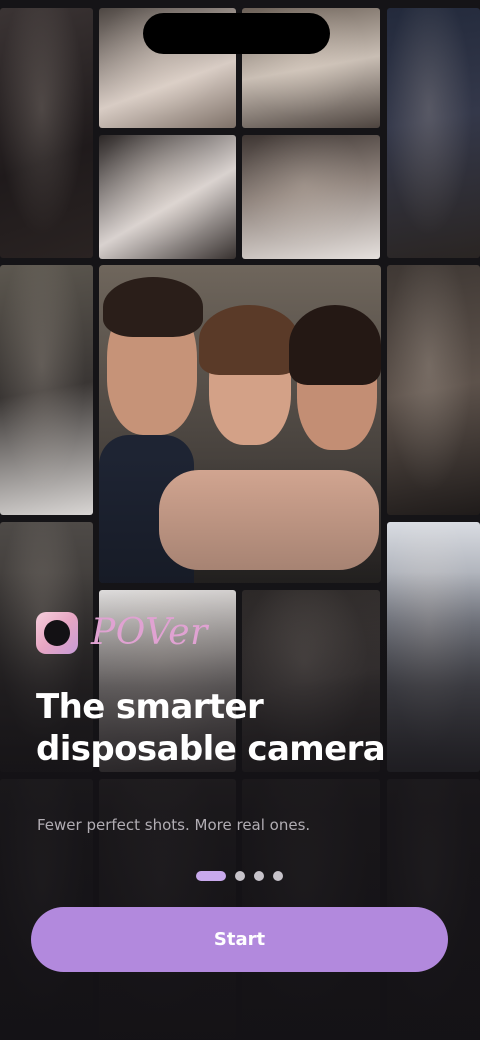 The width and height of the screenshot is (480, 1040). I want to click on page-dot-active, so click(211, 876).